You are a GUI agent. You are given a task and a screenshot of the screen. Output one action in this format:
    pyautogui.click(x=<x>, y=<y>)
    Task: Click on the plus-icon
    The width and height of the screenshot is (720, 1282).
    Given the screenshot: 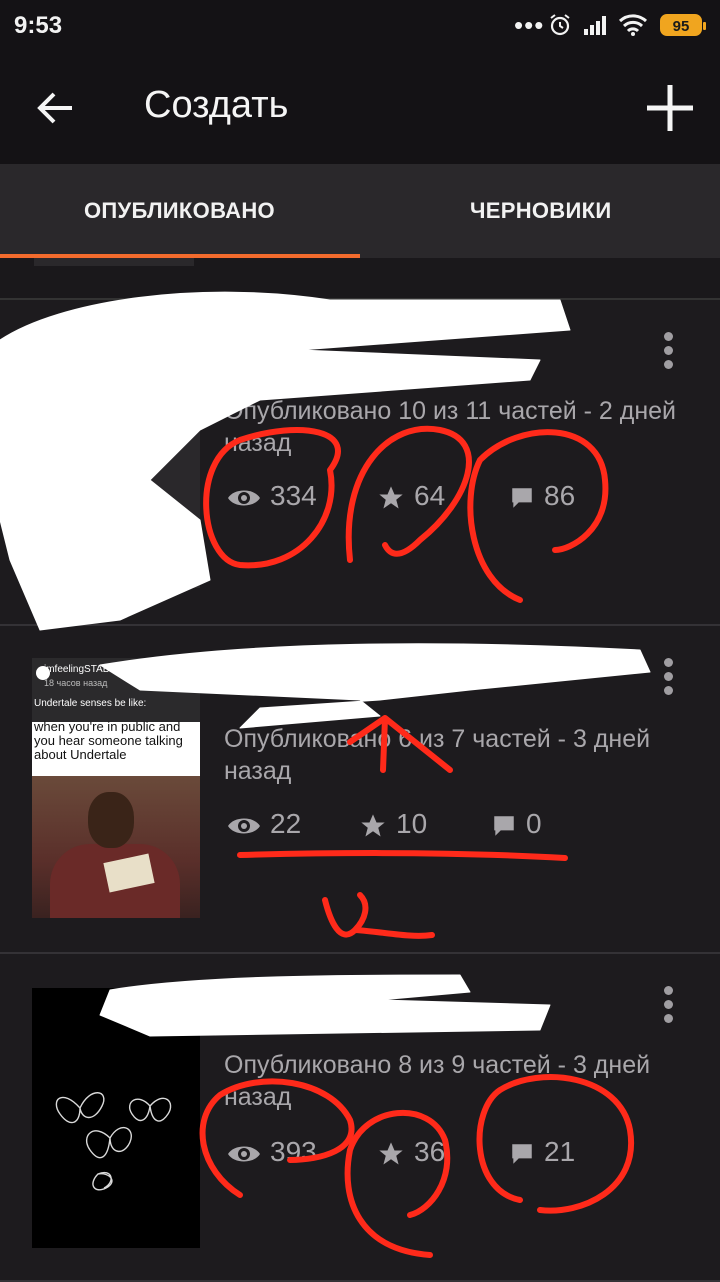 What is the action you would take?
    pyautogui.click(x=670, y=108)
    